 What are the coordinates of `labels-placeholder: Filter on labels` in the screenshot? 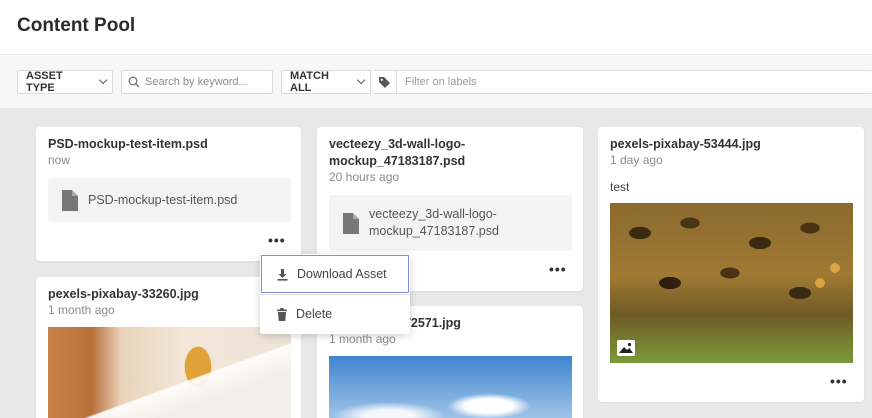 It's located at (441, 82).